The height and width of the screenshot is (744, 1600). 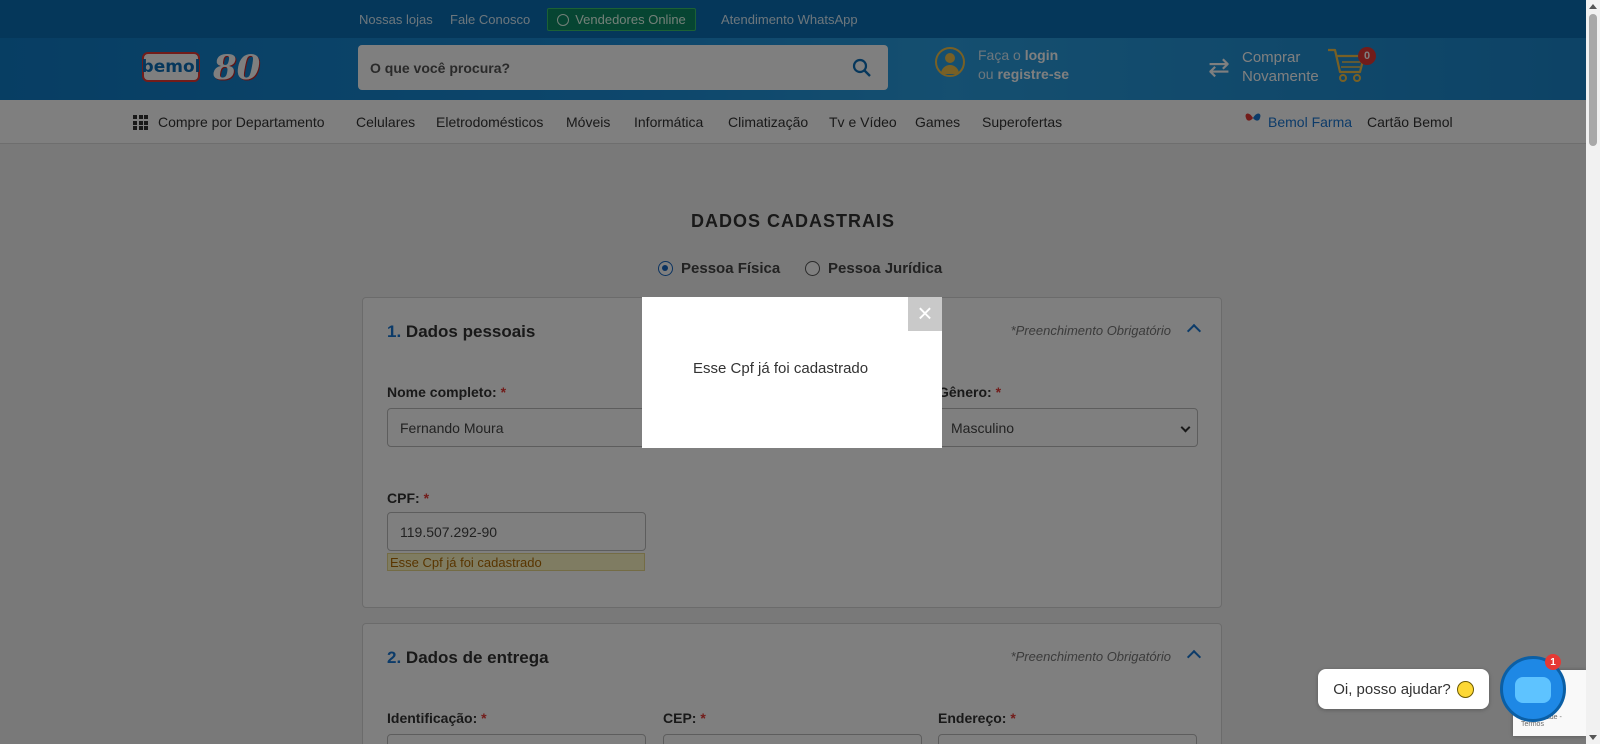 I want to click on close-icon: ×, so click(x=925, y=314).